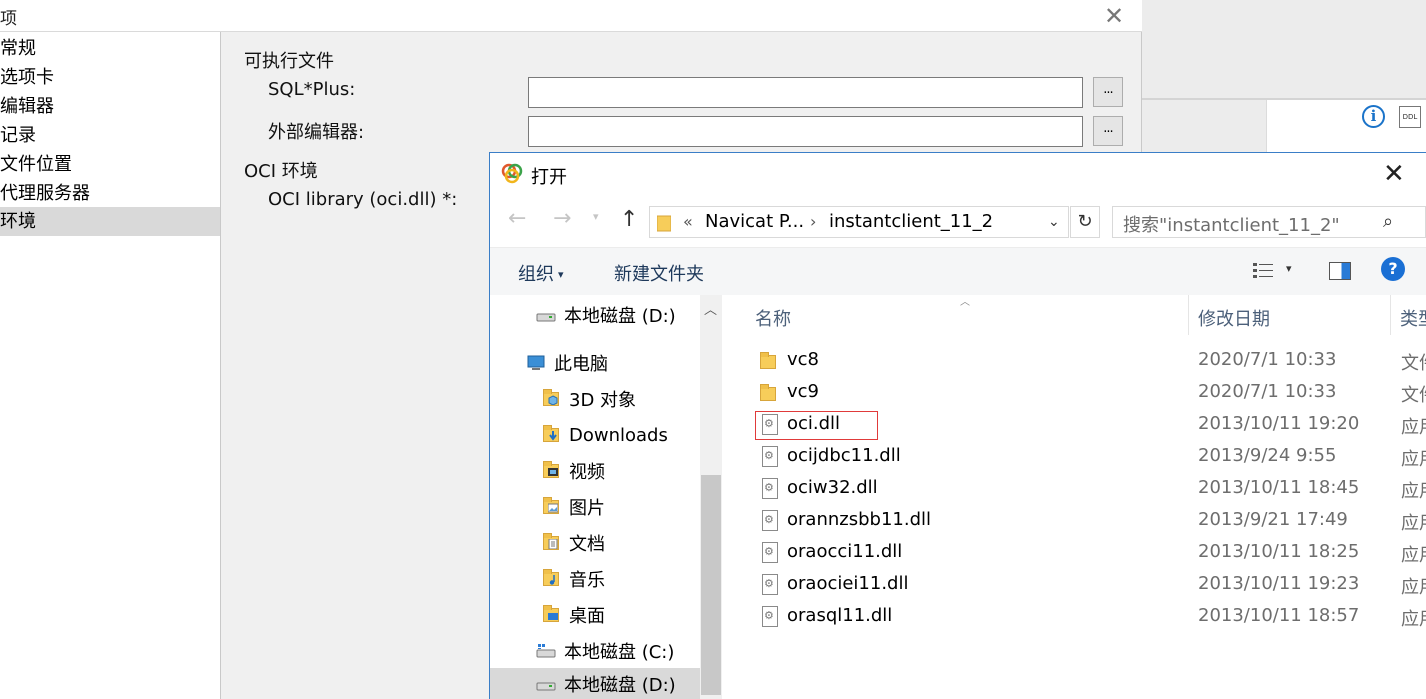 This screenshot has height=699, width=1426. I want to click on search-box: 搜索"instantclient_11_2" ⌕, so click(1269, 222).